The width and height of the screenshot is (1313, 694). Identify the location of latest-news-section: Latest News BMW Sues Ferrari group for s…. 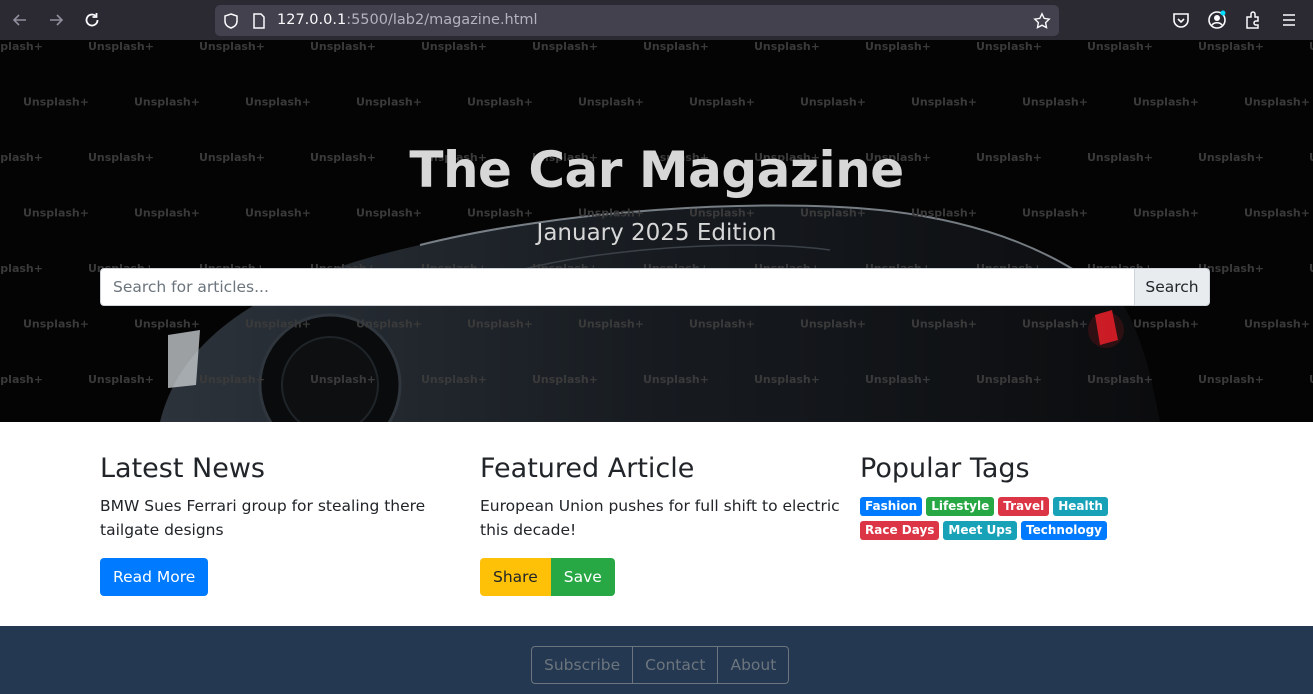
(280, 524).